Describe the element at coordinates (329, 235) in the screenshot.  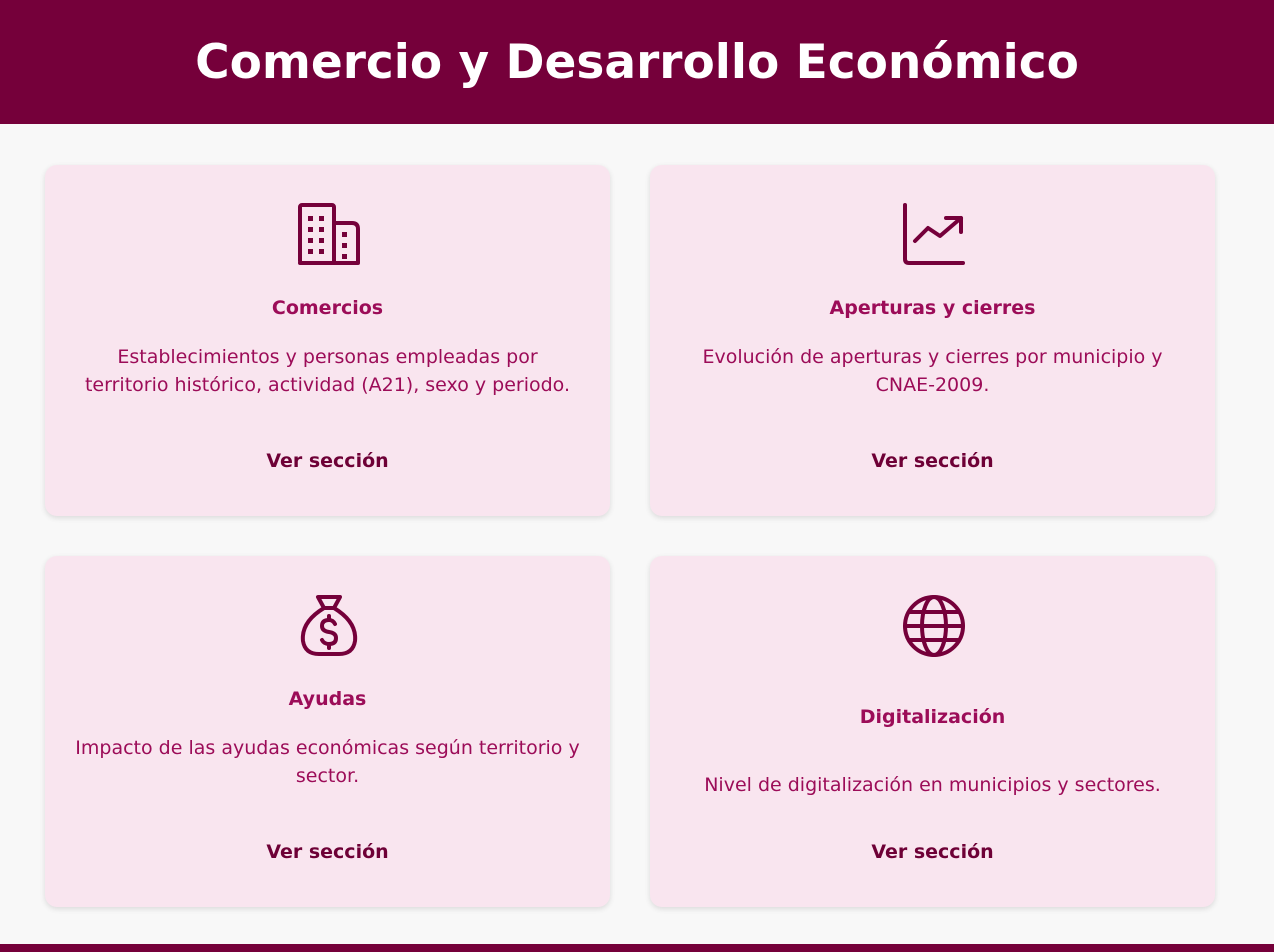
I see `building-icon` at that location.